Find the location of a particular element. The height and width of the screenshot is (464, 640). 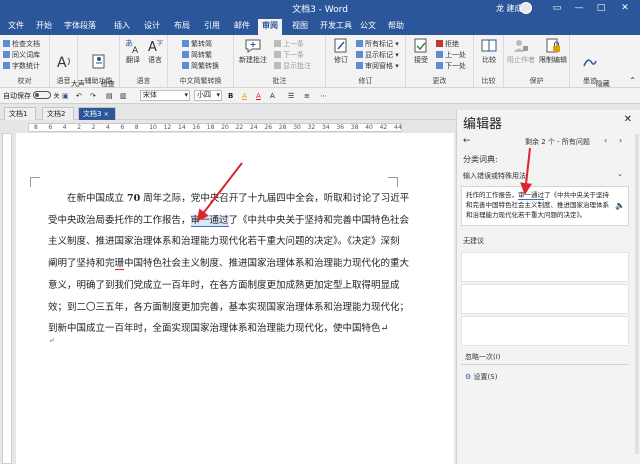

tab-insert: 插入 is located at coordinates (122, 27).